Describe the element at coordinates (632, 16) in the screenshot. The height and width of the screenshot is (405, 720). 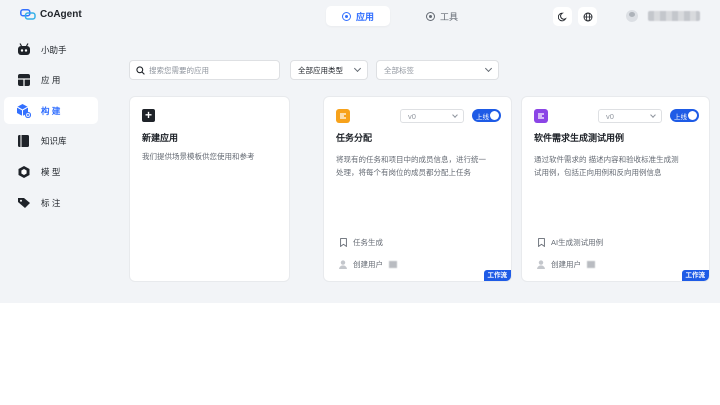
I see `avatar` at that location.